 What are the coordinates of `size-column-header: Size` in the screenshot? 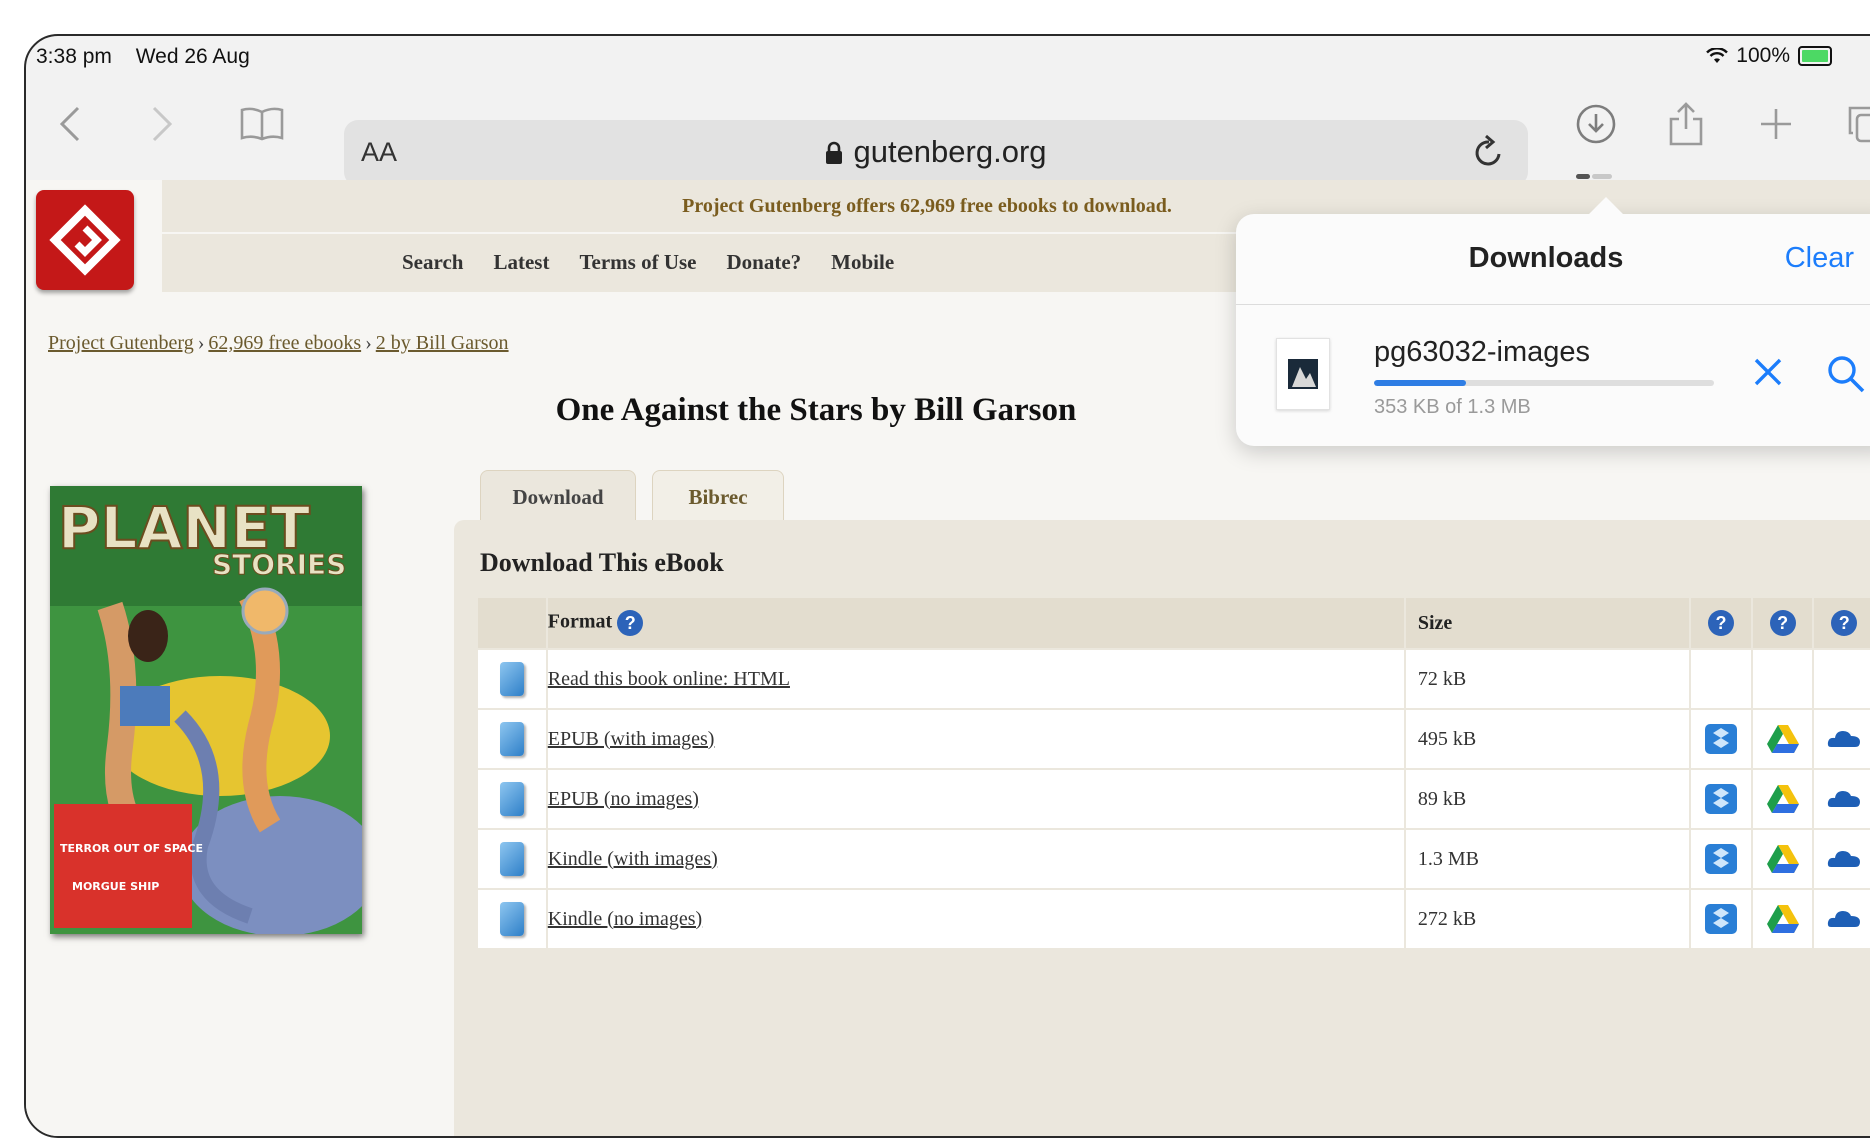 It's located at (1548, 624).